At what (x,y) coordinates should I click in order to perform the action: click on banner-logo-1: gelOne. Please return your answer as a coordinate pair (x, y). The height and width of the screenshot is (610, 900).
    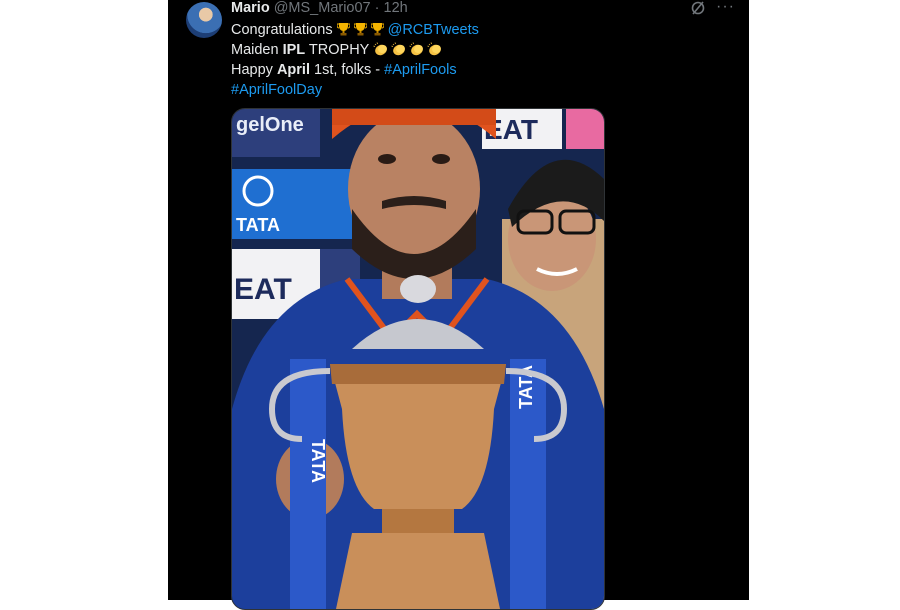
    Looking at the image, I should click on (270, 125).